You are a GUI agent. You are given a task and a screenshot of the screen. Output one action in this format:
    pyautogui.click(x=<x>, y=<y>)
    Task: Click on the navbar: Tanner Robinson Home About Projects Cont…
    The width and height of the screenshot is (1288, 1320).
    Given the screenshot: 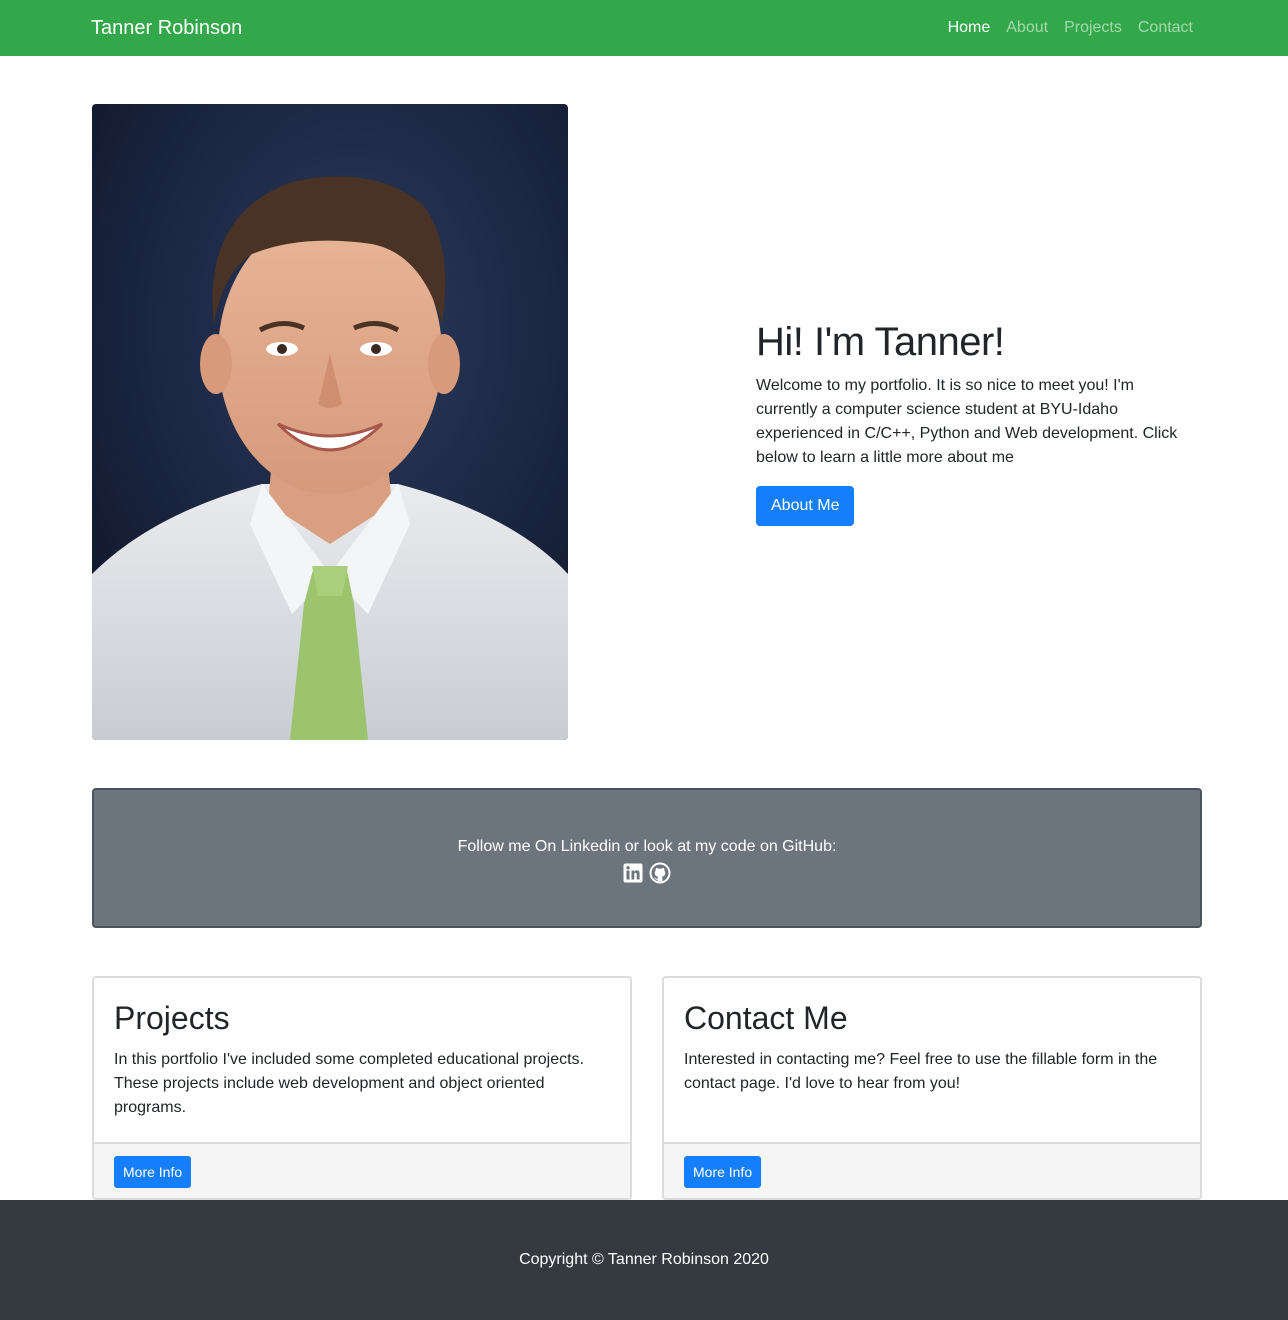 What is the action you would take?
    pyautogui.click(x=644, y=28)
    